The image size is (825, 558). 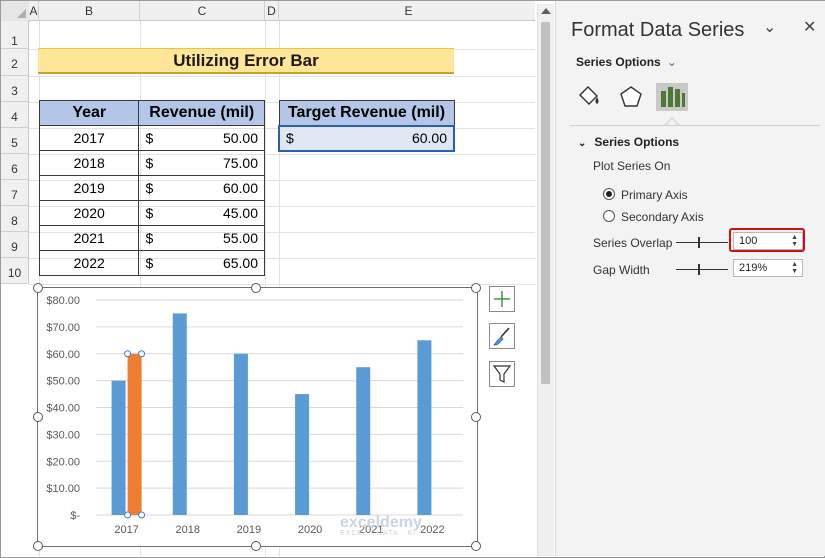 I want to click on target-revenue-header: Target Revenue (mil), so click(x=366, y=113).